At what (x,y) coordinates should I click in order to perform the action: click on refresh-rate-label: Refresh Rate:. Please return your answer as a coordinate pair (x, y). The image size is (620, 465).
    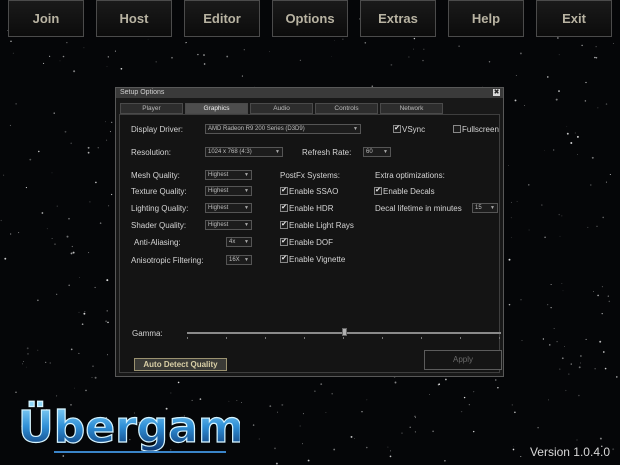
    Looking at the image, I should click on (327, 152).